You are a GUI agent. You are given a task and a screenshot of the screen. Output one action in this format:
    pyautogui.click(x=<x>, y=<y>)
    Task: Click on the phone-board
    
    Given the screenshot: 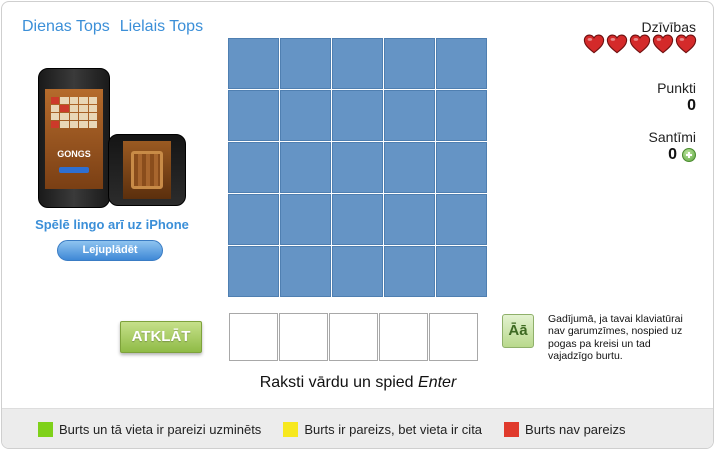 What is the action you would take?
    pyautogui.click(x=74, y=112)
    